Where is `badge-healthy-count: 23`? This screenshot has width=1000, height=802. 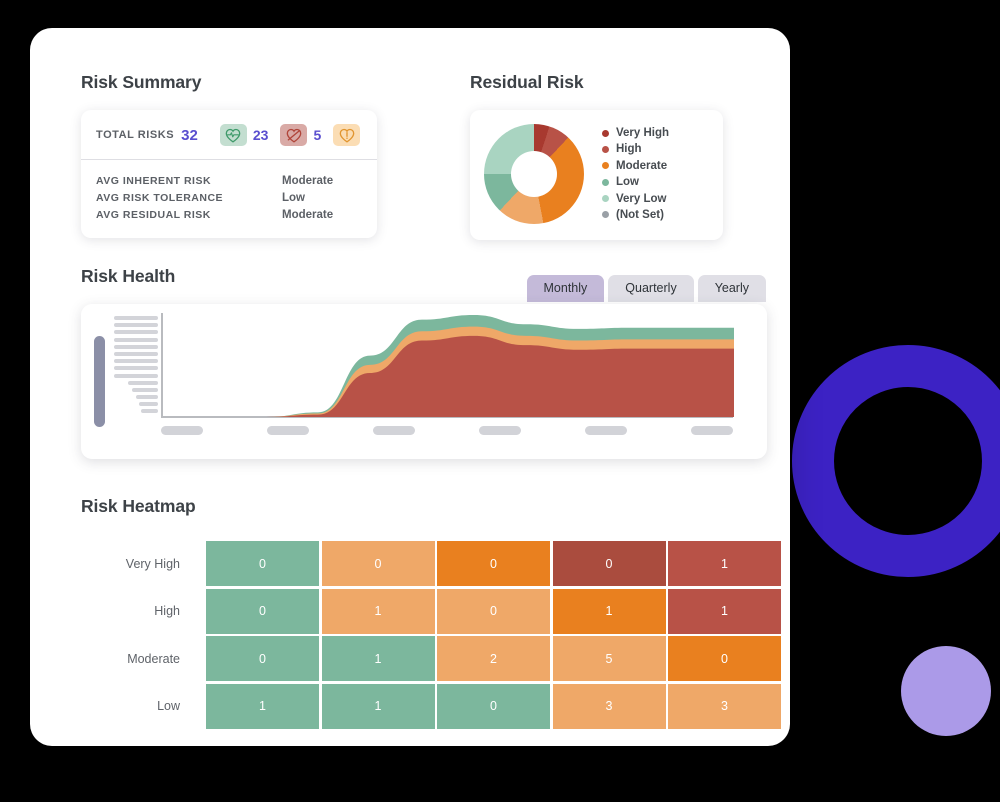
badge-healthy-count: 23 is located at coordinates (260, 135).